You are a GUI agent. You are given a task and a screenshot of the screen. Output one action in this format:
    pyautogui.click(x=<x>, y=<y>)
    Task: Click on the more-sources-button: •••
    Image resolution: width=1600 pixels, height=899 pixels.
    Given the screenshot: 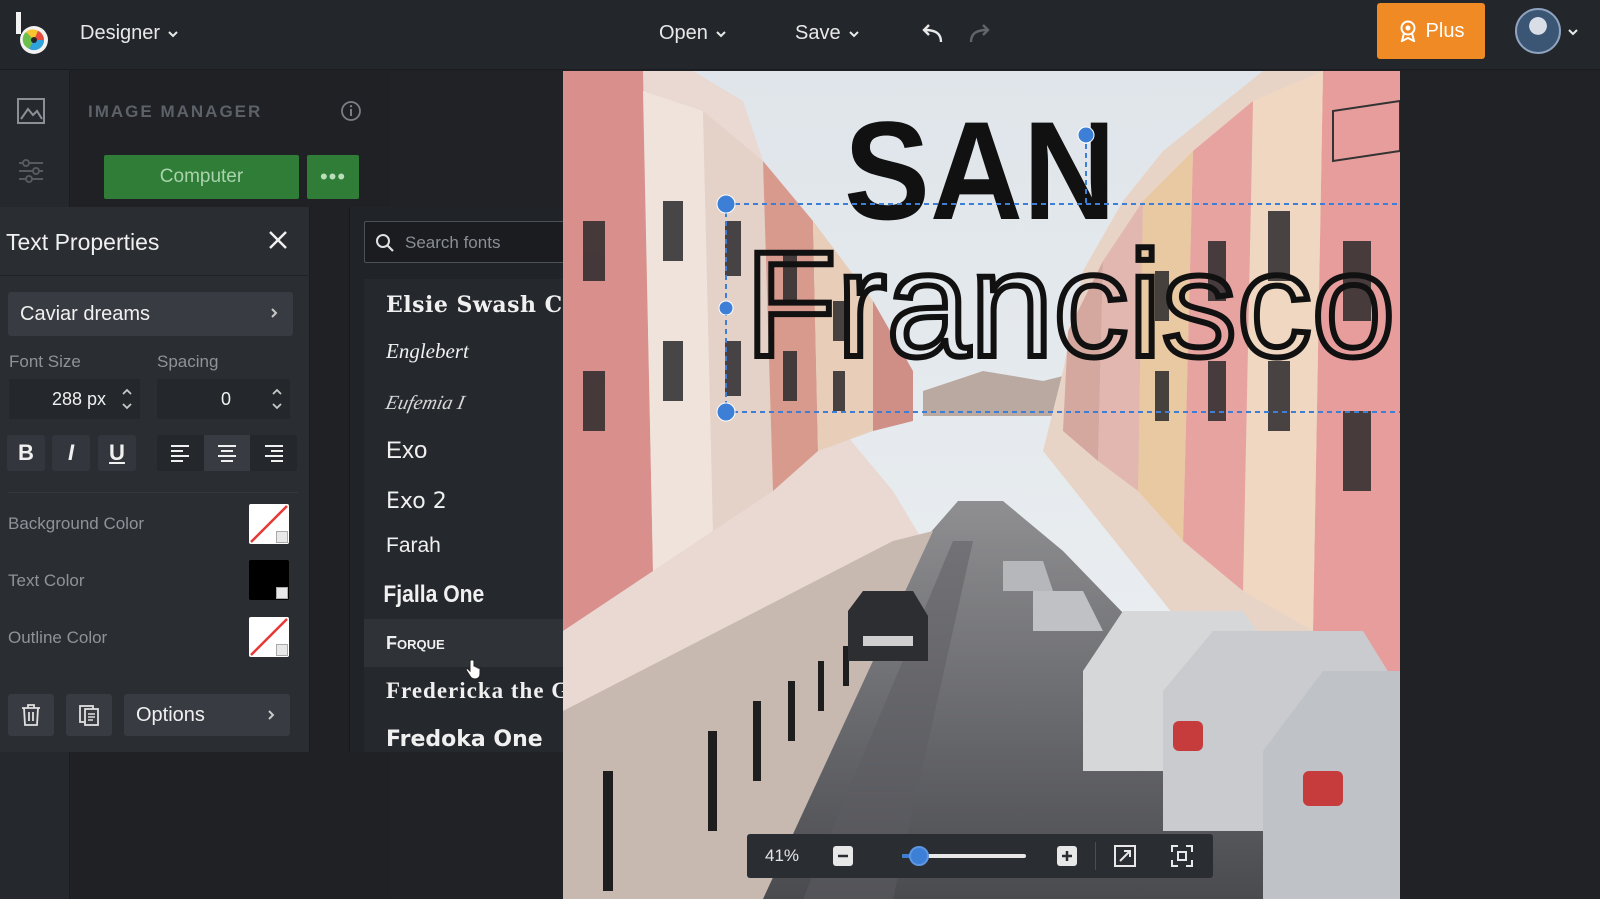 What is the action you would take?
    pyautogui.click(x=333, y=177)
    